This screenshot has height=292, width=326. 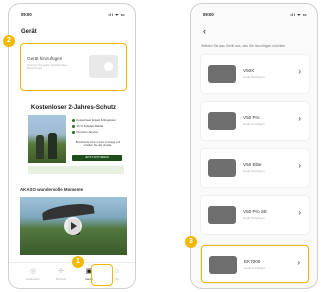 What do you see at coordinates (97, 158) in the screenshot?
I see `promo-activate-button: JETZT AKTIVIEREN` at bounding box center [97, 158].